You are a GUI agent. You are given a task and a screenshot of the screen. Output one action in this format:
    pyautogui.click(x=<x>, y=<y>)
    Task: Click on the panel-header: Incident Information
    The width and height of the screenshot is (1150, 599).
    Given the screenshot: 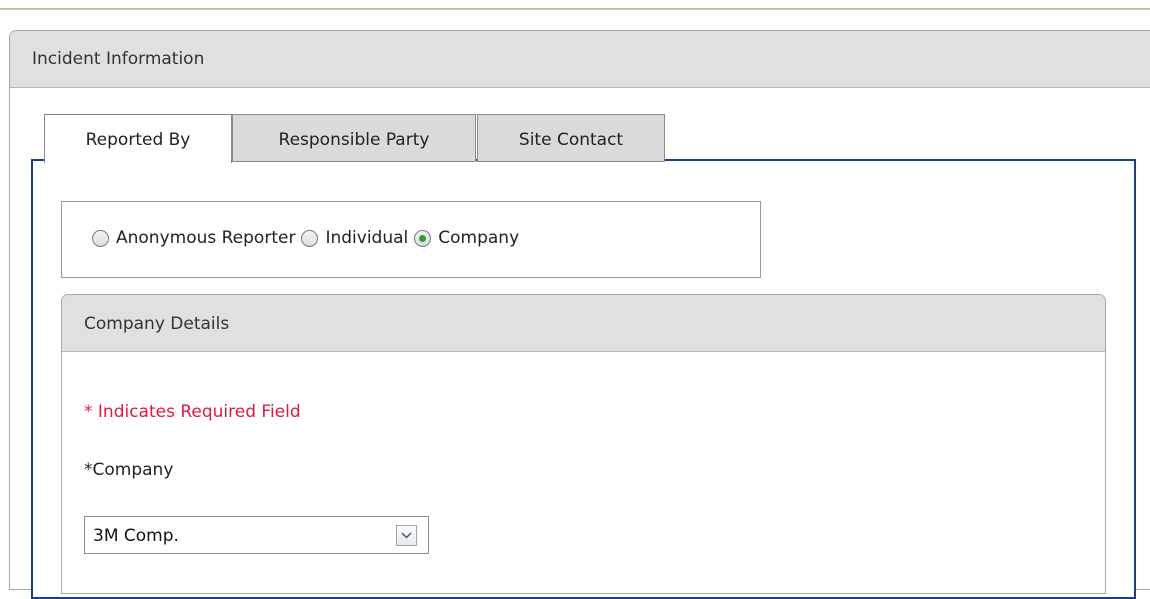 What is the action you would take?
    pyautogui.click(x=580, y=59)
    